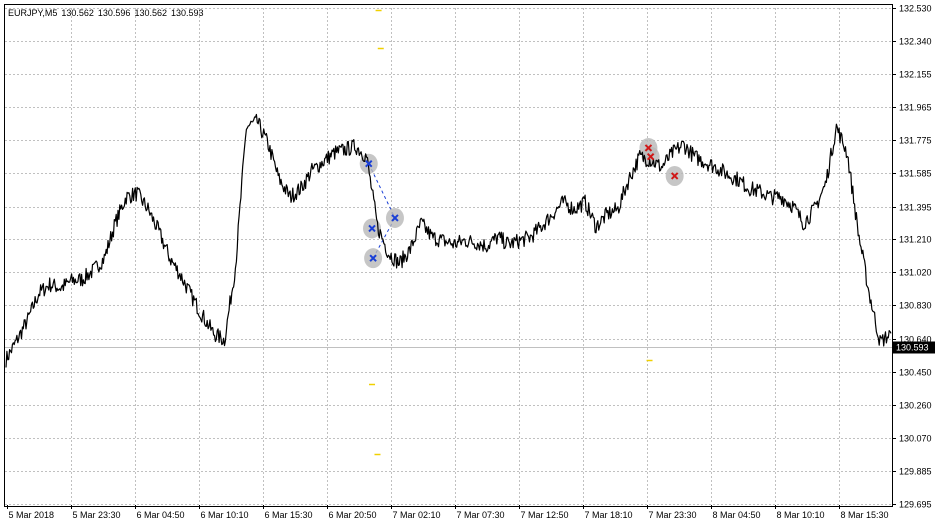 This screenshot has width=941, height=522. Describe the element at coordinates (33, 13) in the screenshot. I see `symbol-label: EURJPY,M5` at that location.